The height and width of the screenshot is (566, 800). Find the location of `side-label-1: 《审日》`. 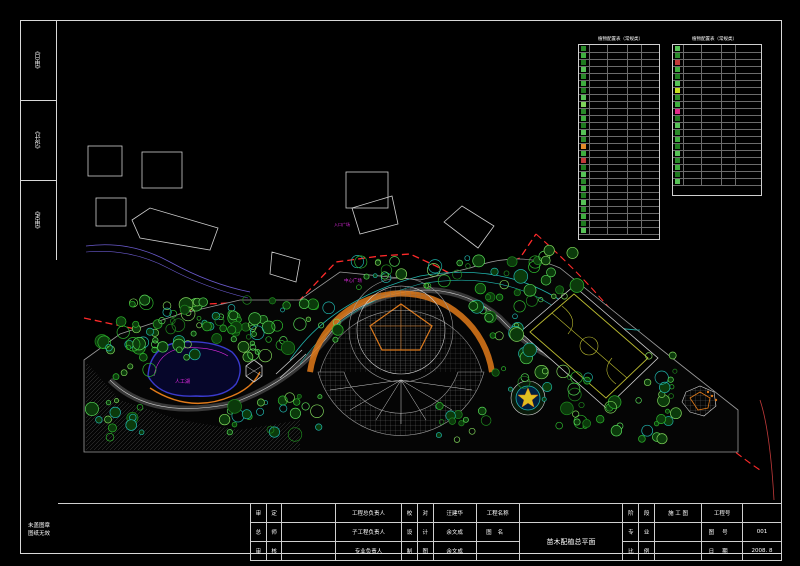

side-label-1: 《审日》 is located at coordinates (38, 60).